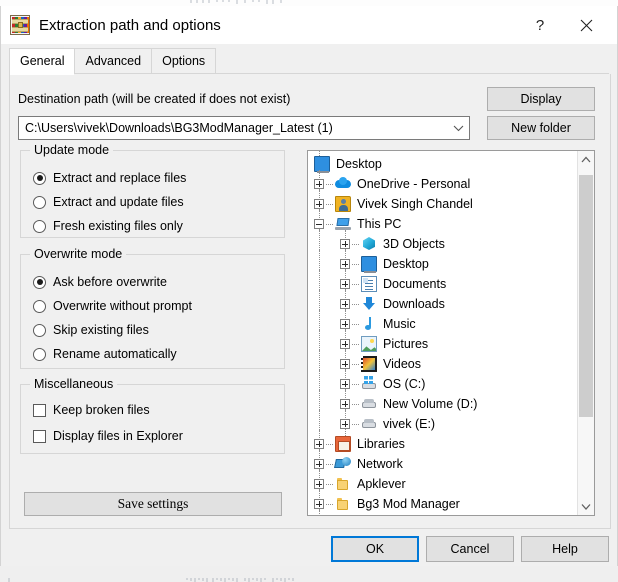 Image resolution: width=618 pixels, height=582 pixels. What do you see at coordinates (540, 25) in the screenshot?
I see `help-button: ?` at bounding box center [540, 25].